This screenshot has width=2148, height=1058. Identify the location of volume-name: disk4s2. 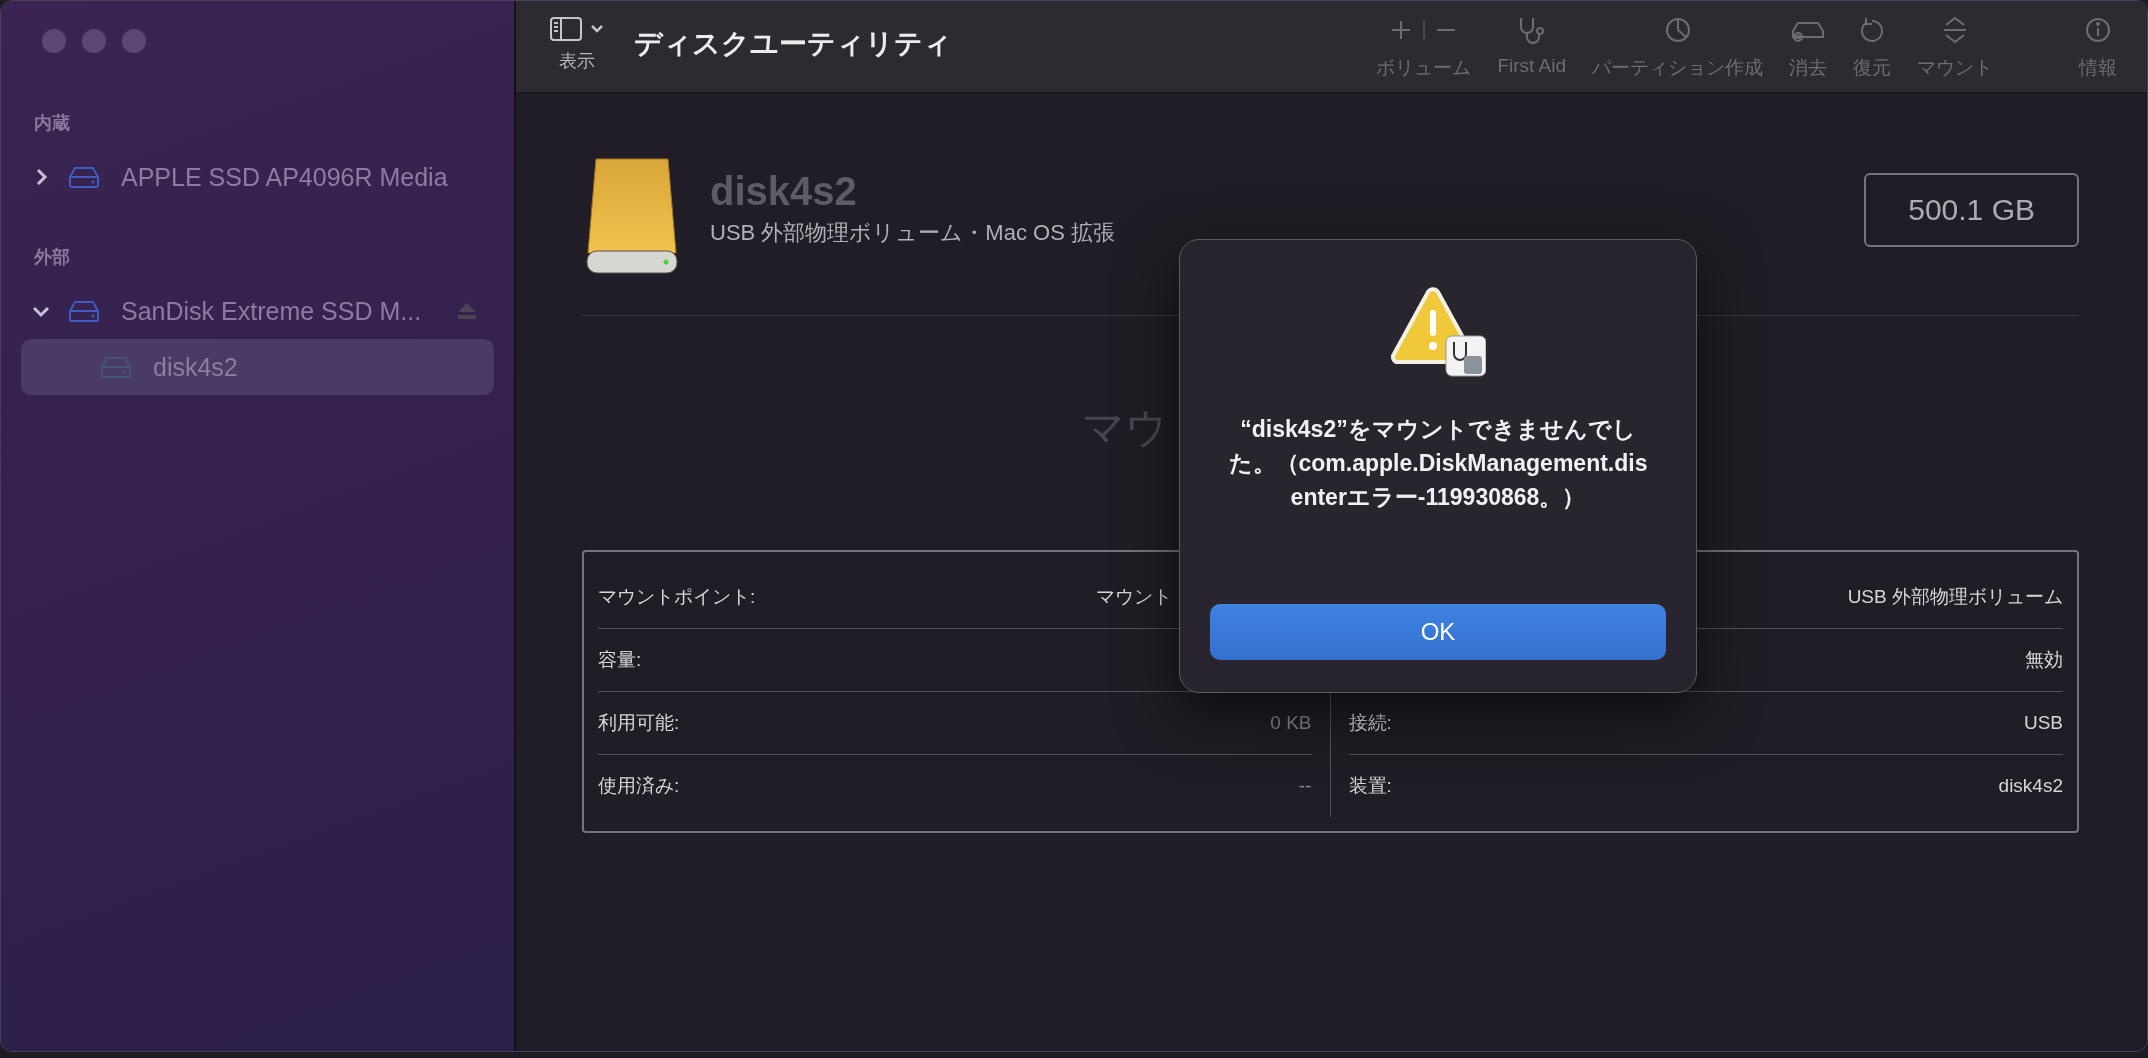
(784, 191).